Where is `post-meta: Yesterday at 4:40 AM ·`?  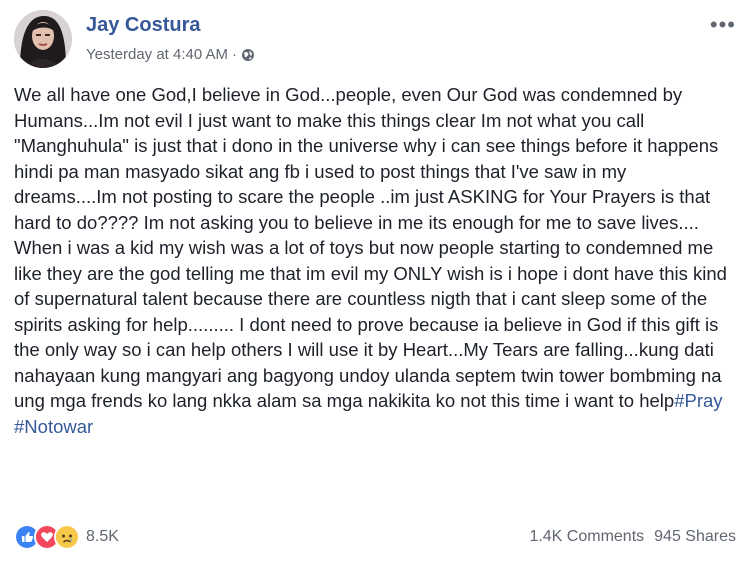 post-meta: Yesterday at 4:40 AM · is located at coordinates (170, 54).